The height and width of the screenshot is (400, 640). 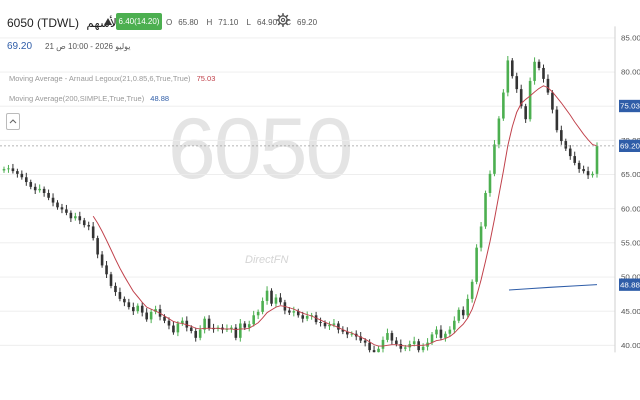 What do you see at coordinates (630, 285) in the screenshot?
I see `price-tag-label: 48.88` at bounding box center [630, 285].